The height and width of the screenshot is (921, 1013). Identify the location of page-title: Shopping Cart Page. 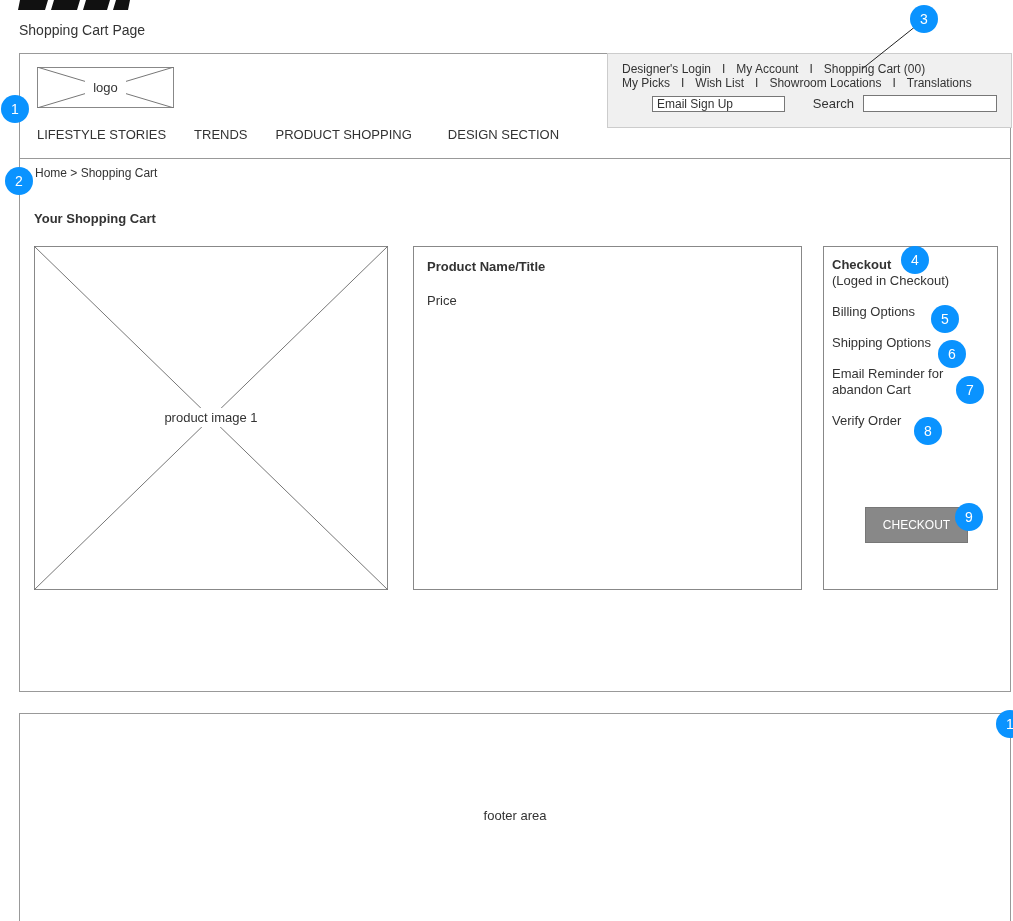
(83, 30).